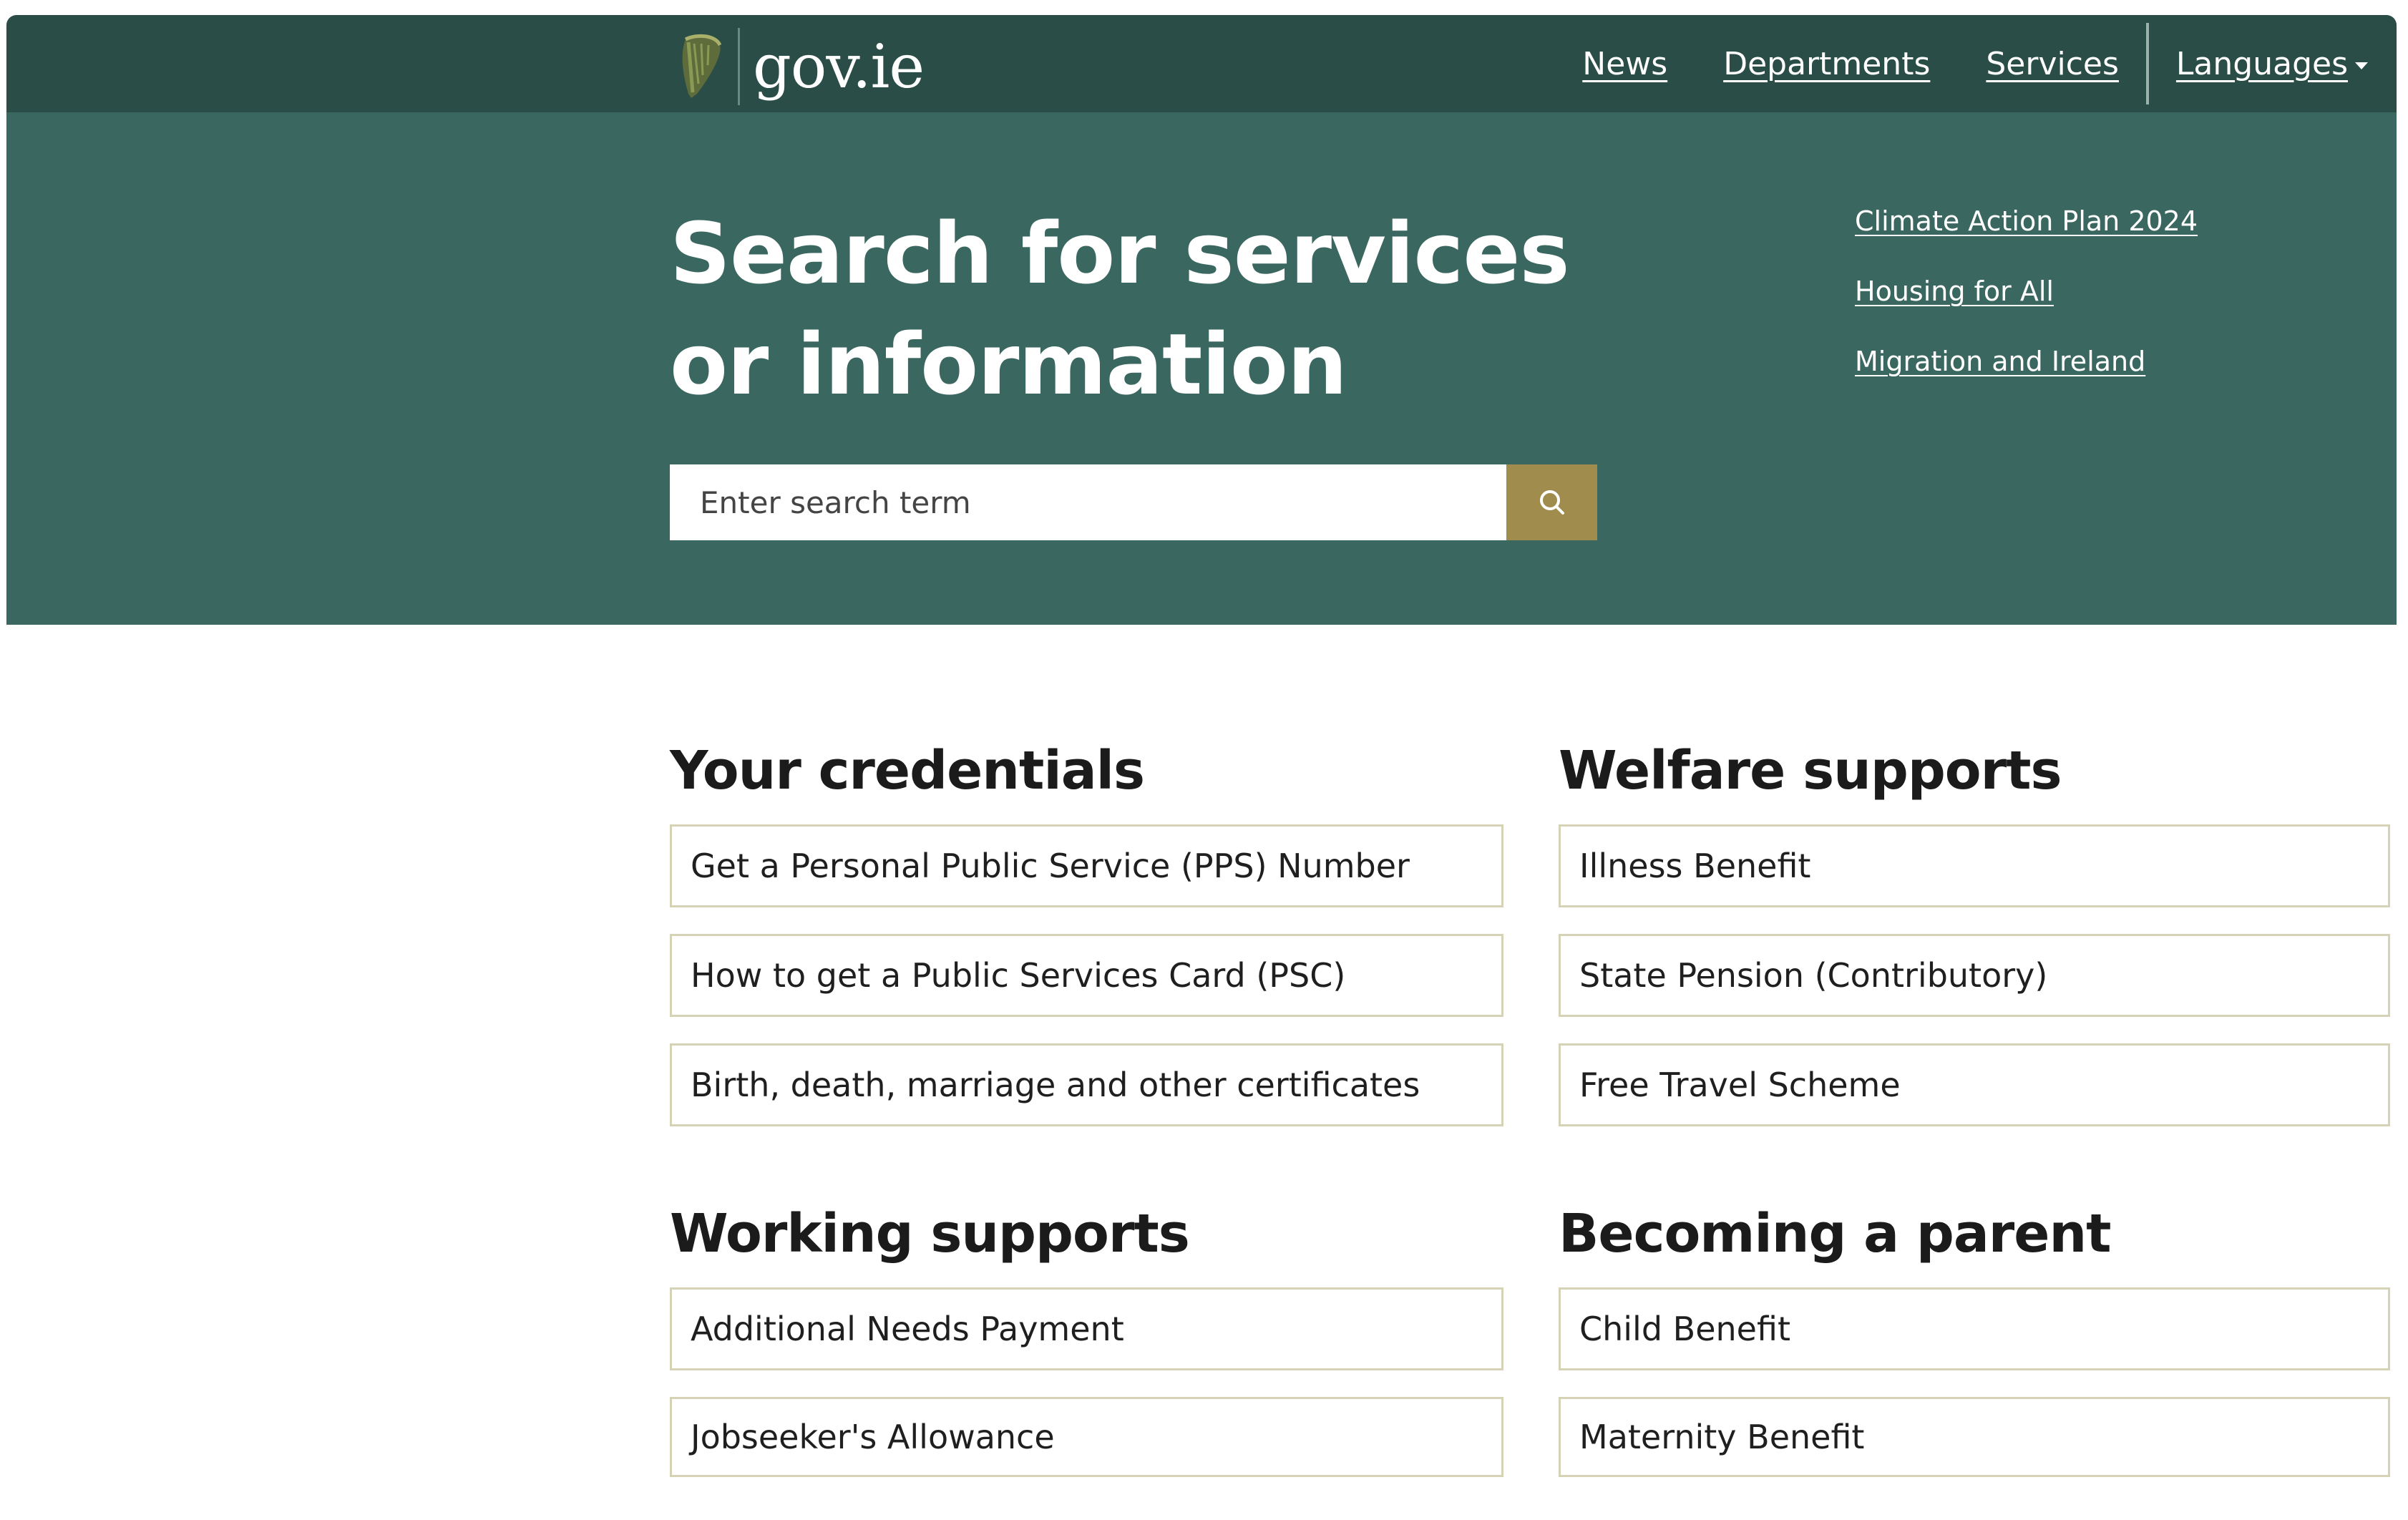 Image resolution: width=2408 pixels, height=1520 pixels. Describe the element at coordinates (1826, 64) in the screenshot. I see `nav-link-departments: Departments` at that location.